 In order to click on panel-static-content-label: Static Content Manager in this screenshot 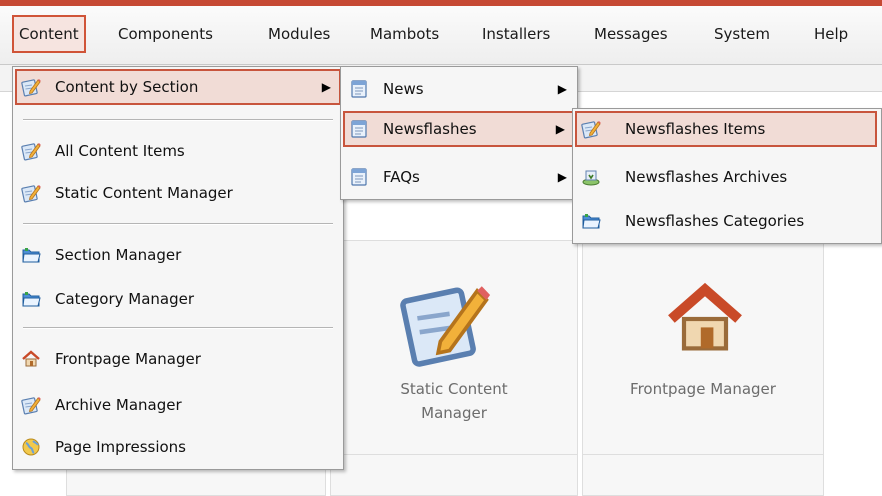, I will do `click(454, 401)`.